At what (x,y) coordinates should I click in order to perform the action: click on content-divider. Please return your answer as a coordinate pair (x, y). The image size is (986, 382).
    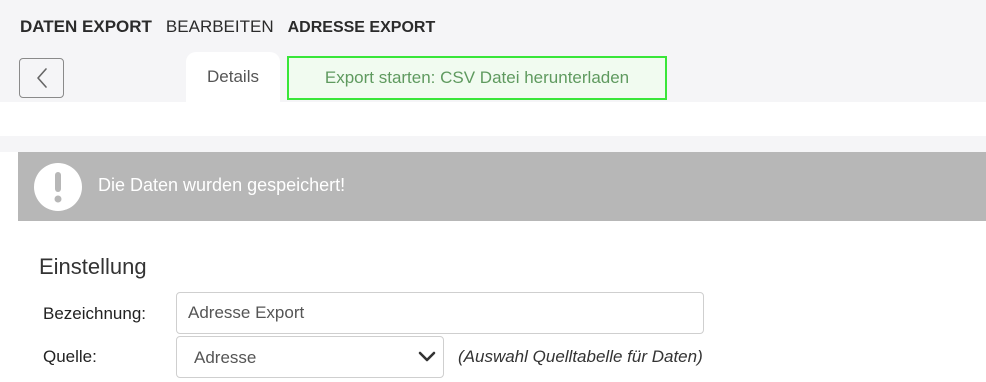
    Looking at the image, I should click on (493, 144).